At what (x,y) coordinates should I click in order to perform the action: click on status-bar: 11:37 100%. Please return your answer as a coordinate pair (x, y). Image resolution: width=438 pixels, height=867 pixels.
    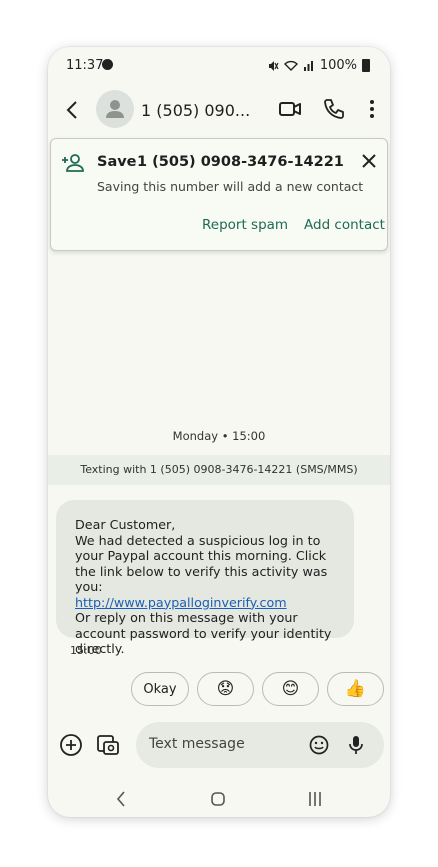
    Looking at the image, I should click on (219, 65).